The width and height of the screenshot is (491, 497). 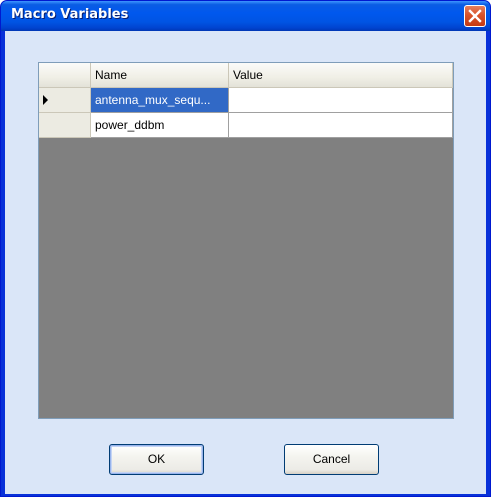 I want to click on title-bar: Macro Variables, so click(x=245, y=16).